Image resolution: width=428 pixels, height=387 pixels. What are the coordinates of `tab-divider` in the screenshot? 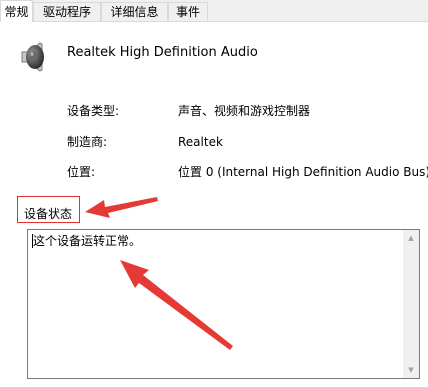 It's located at (214, 21).